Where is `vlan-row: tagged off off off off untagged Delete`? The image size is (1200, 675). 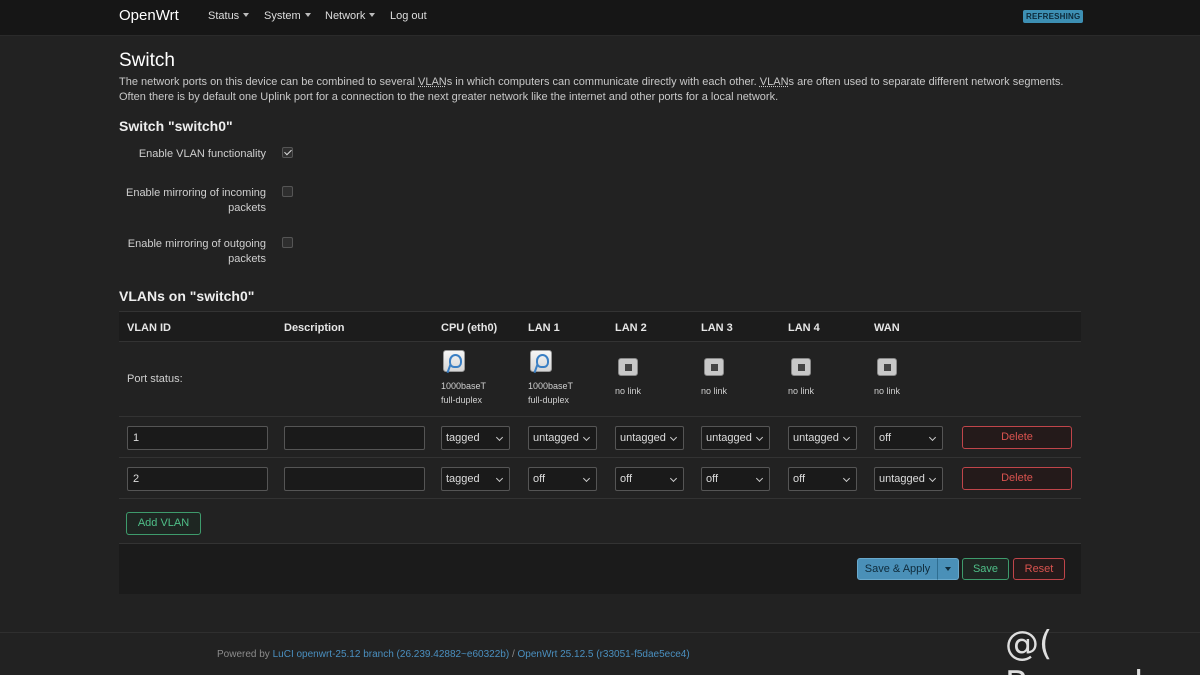
vlan-row: tagged off off off off untagged Delete is located at coordinates (600, 478).